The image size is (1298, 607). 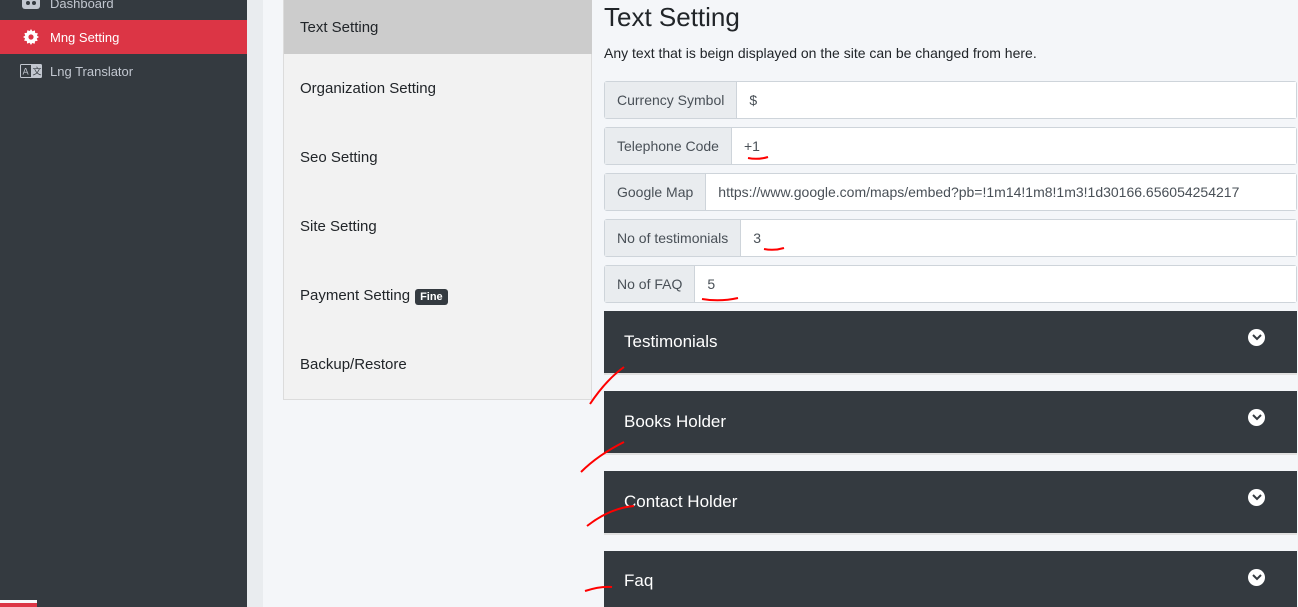 What do you see at coordinates (673, 238) in the screenshot?
I see `testimonials-count-label: No of testimonials` at bounding box center [673, 238].